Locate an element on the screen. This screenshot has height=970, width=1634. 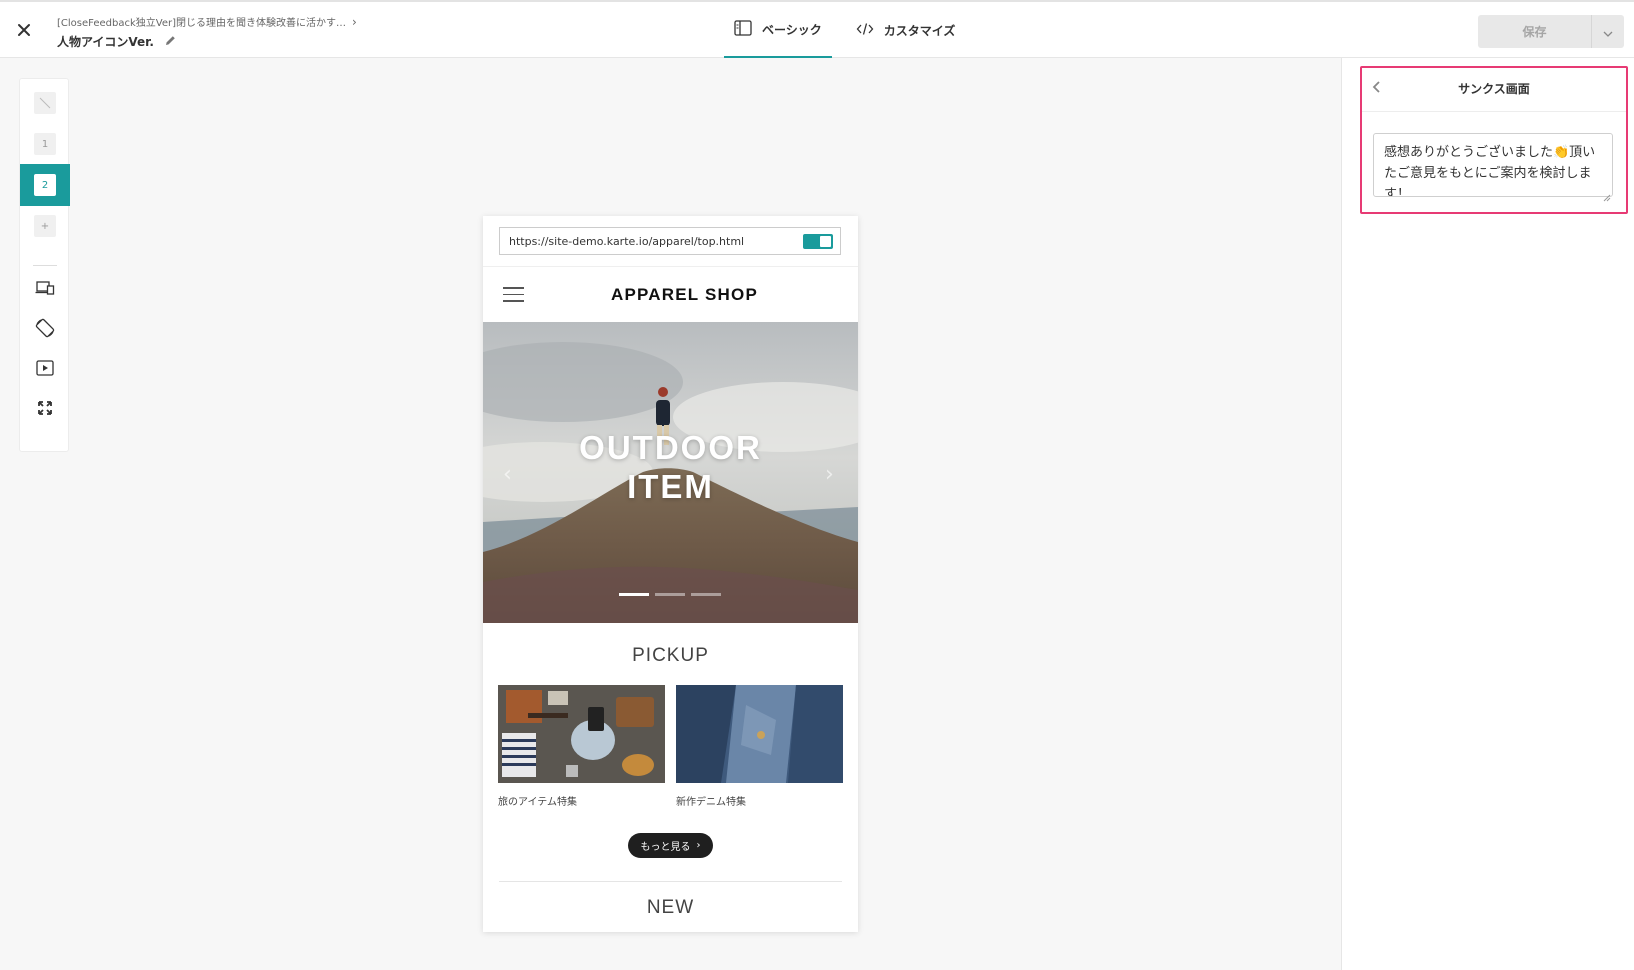
add-step-icon: + is located at coordinates (45, 226).